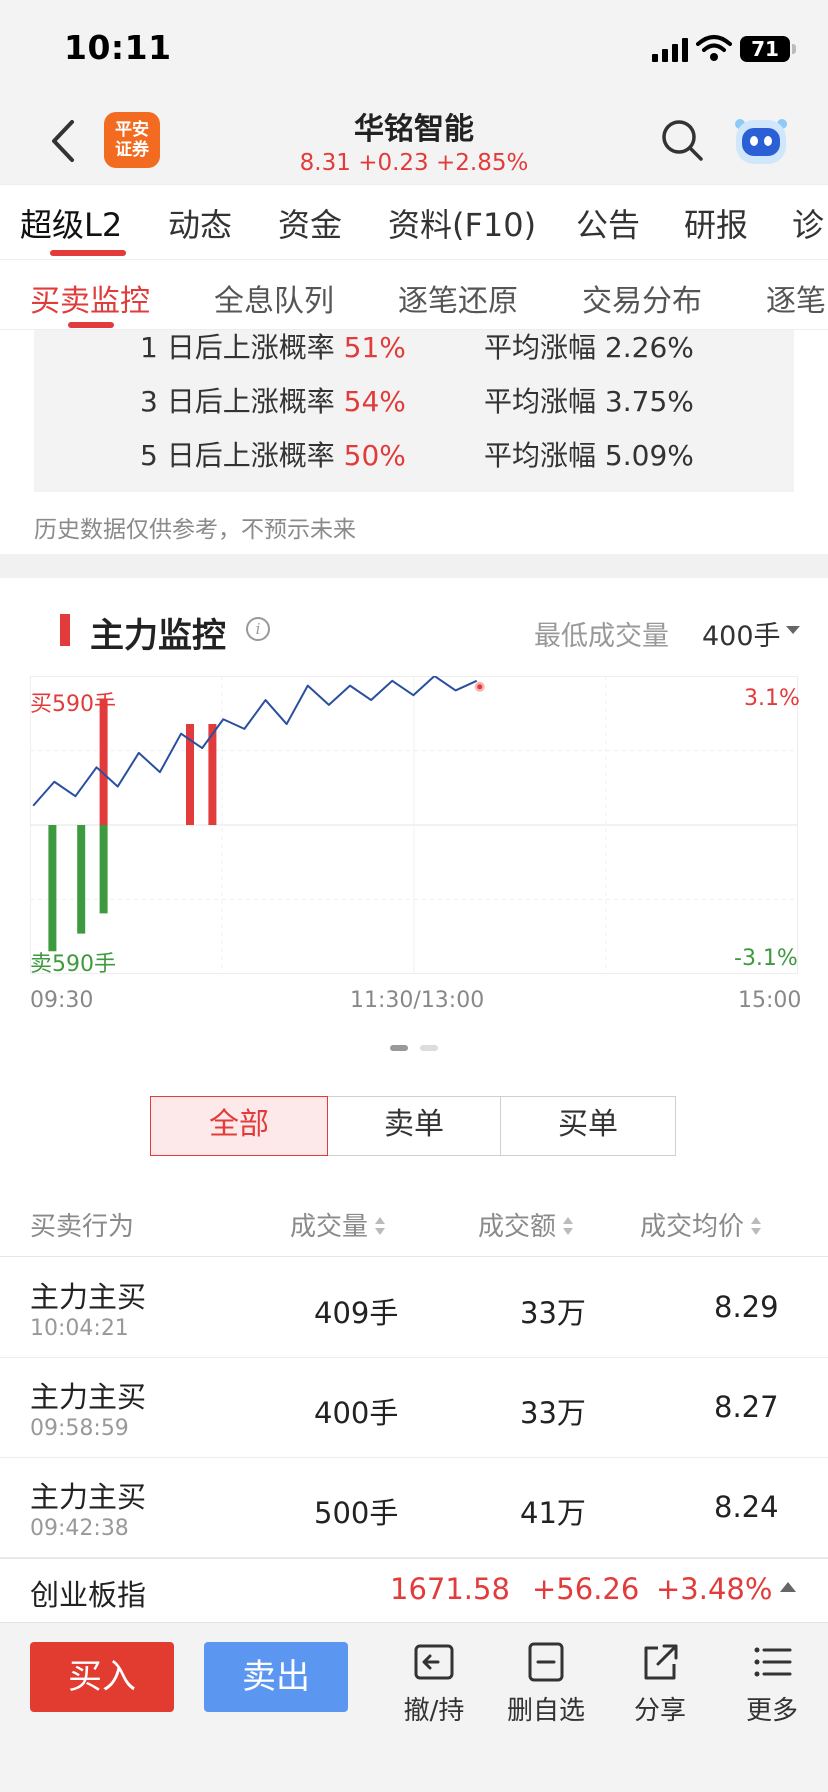 This screenshot has width=828, height=1792. I want to click on remove-favorite-icon, so click(546, 1662).